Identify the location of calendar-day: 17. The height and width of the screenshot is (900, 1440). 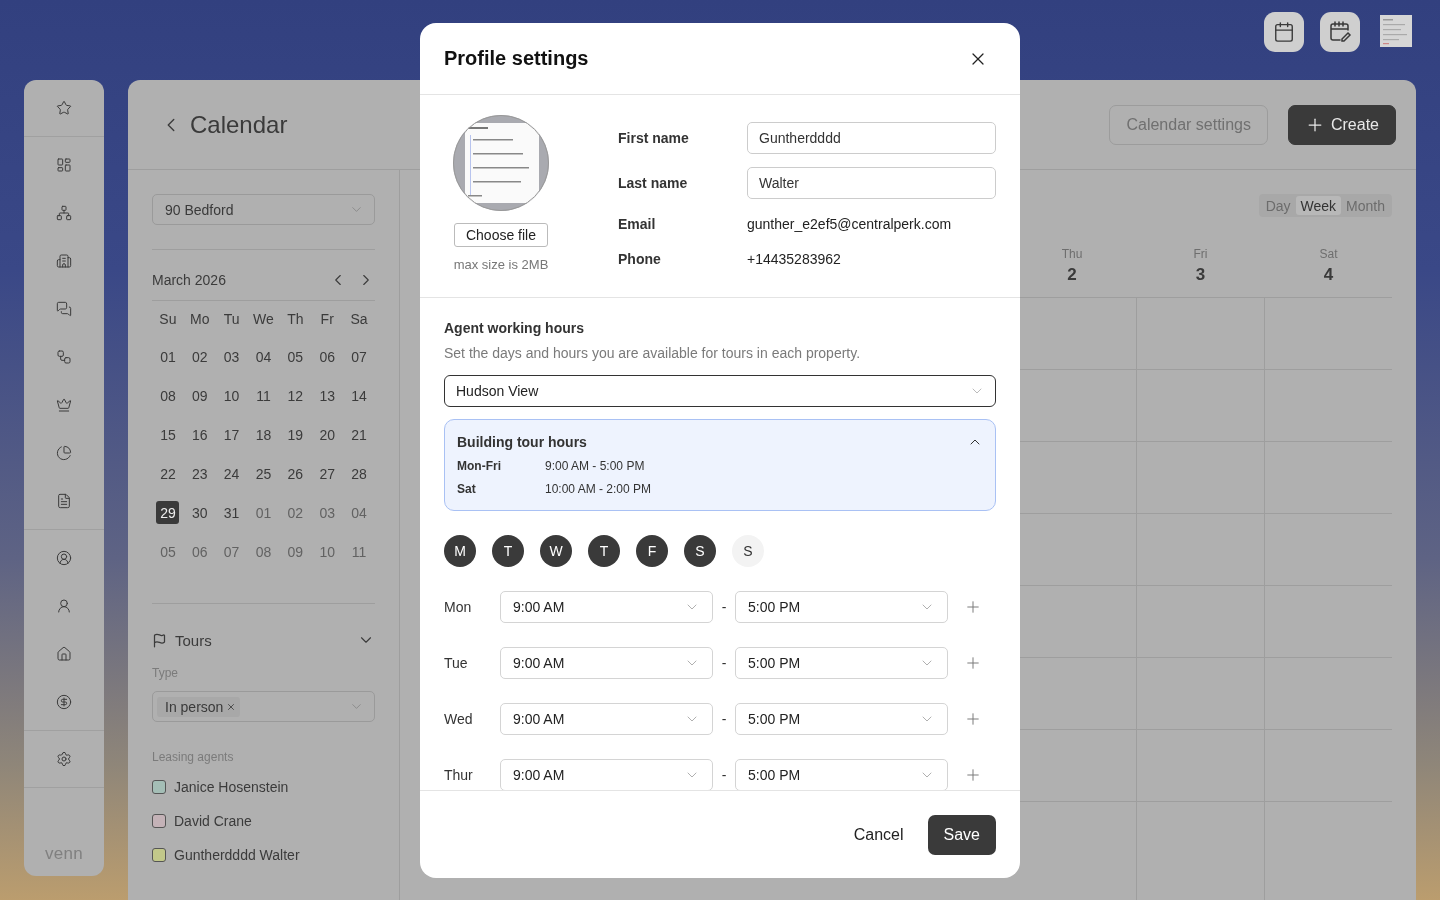
(232, 434).